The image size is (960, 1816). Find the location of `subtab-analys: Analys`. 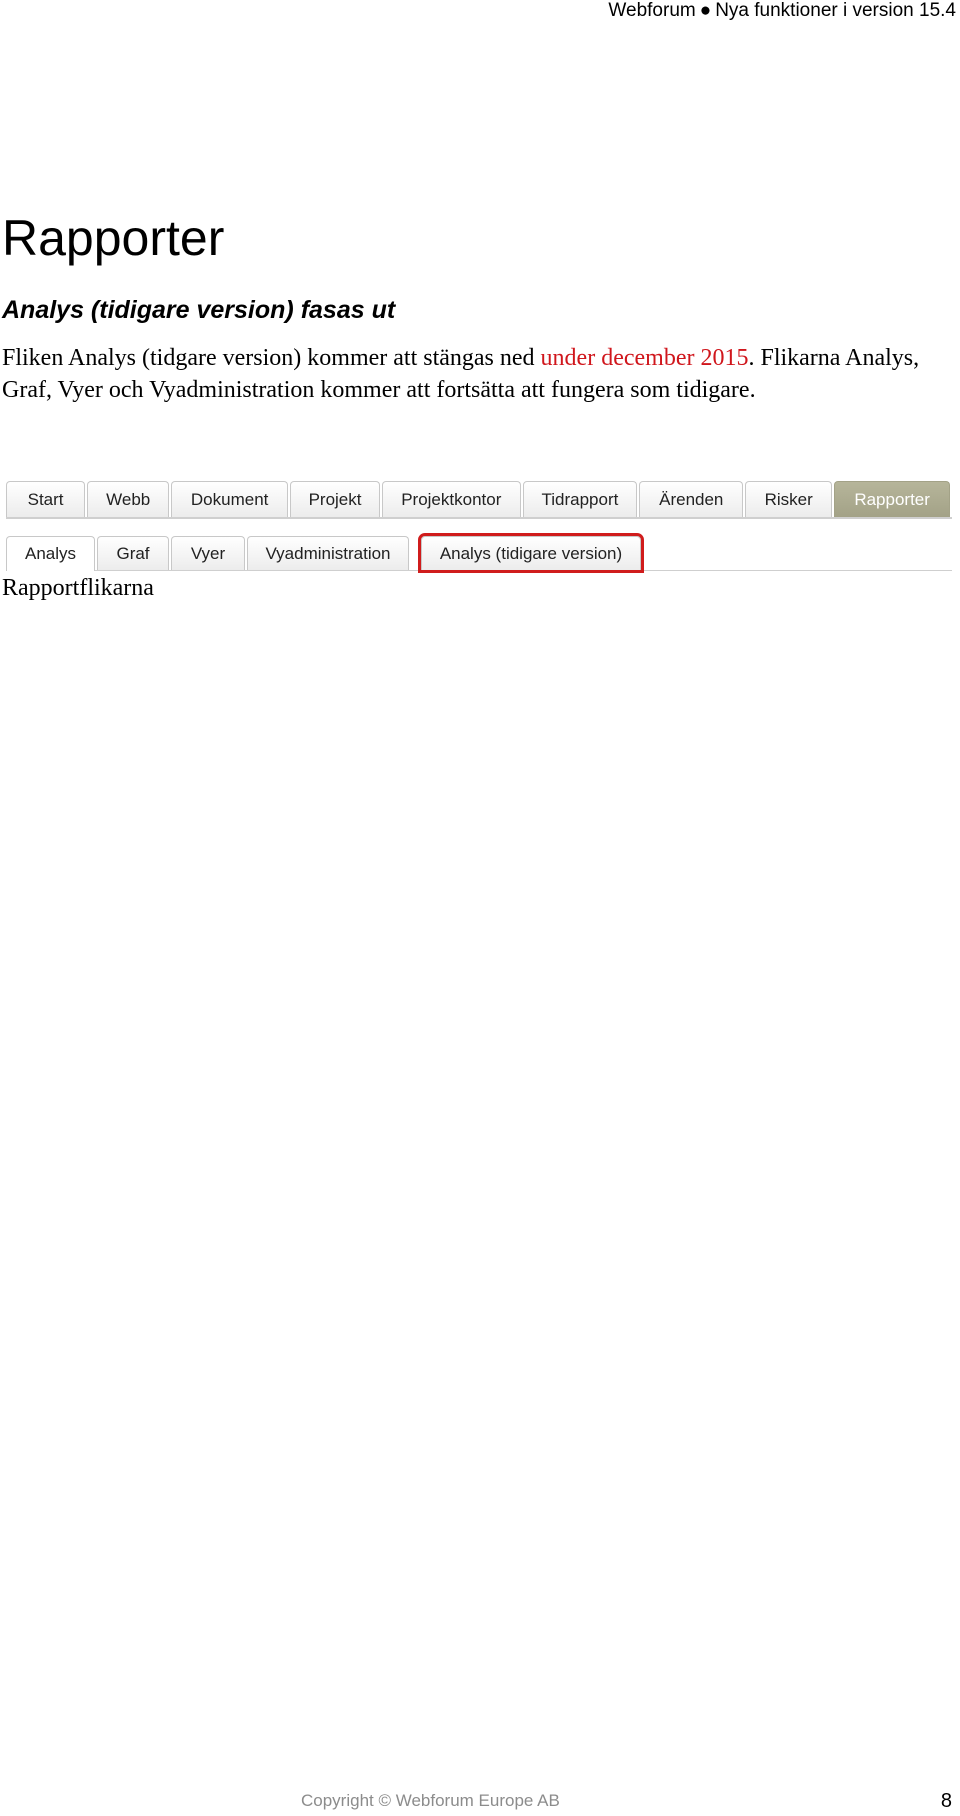

subtab-analys: Analys is located at coordinates (50, 553).